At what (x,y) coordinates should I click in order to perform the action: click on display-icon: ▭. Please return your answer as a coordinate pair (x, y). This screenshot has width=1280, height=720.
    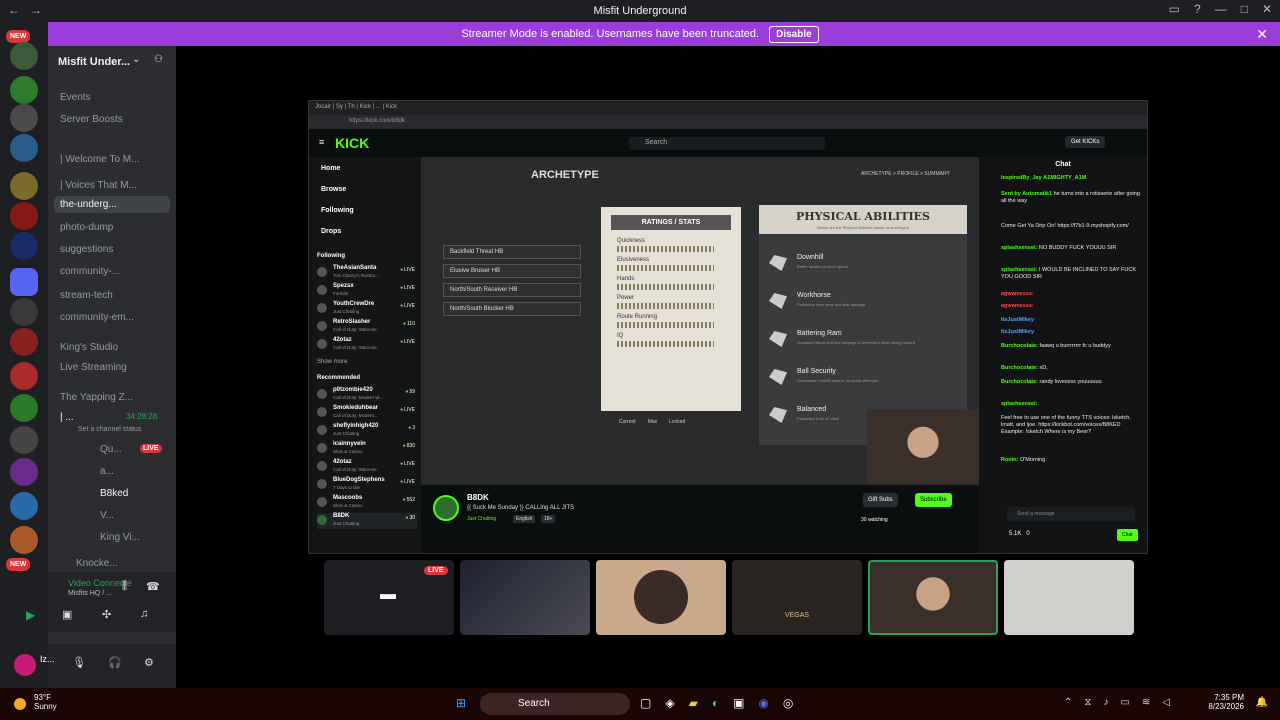
    Looking at the image, I should click on (1124, 702).